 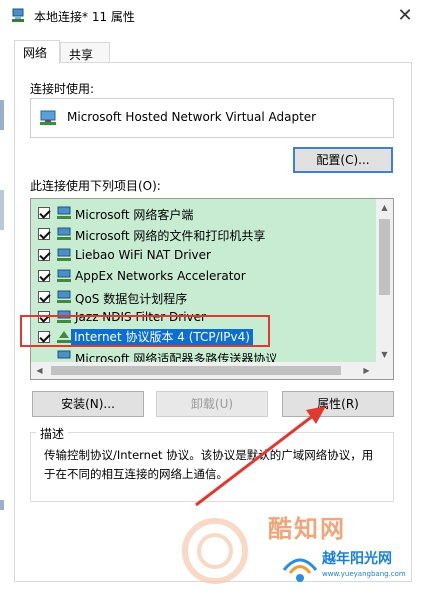 I want to click on accelerator-icon, so click(x=64, y=275).